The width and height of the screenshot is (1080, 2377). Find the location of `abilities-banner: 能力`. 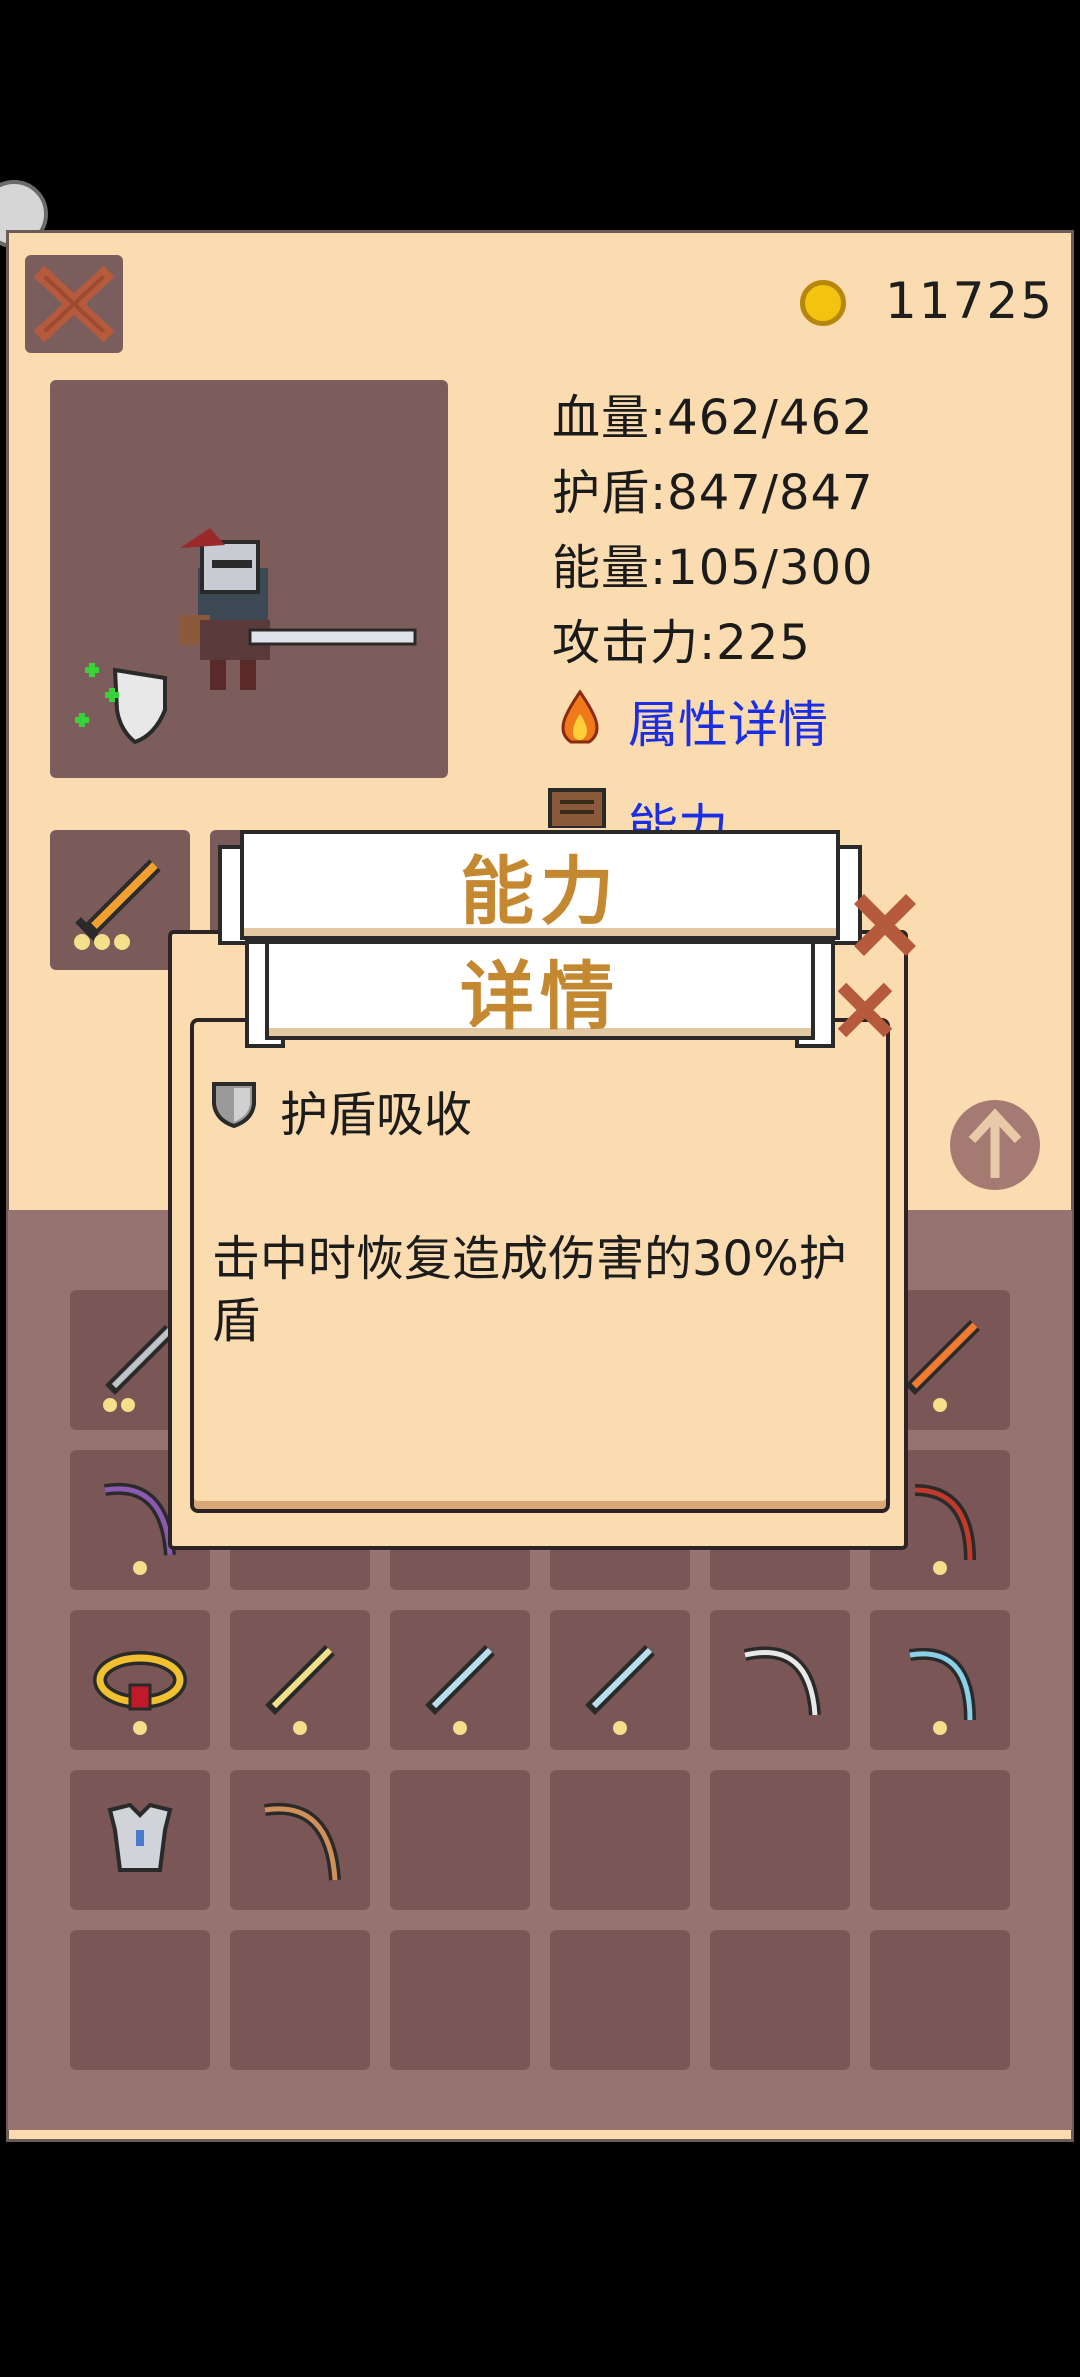

abilities-banner: 能力 is located at coordinates (540, 885).